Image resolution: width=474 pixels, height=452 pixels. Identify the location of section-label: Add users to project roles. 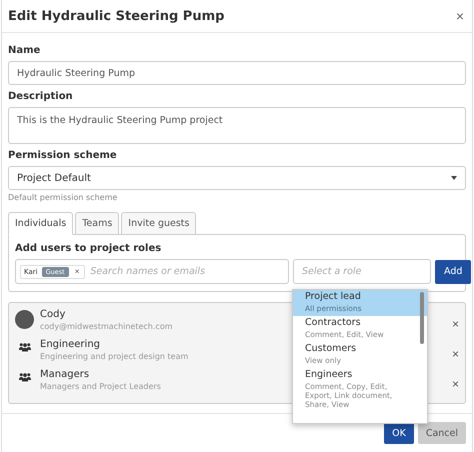
(88, 248).